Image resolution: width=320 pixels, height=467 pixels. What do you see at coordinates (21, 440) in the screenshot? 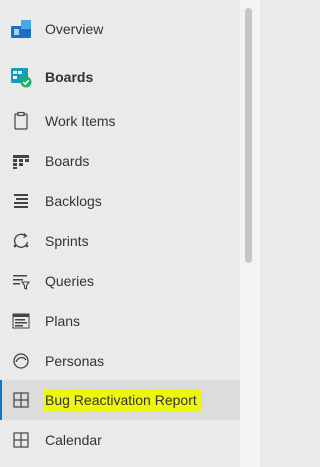
I see `calendar-grid-icon` at bounding box center [21, 440].